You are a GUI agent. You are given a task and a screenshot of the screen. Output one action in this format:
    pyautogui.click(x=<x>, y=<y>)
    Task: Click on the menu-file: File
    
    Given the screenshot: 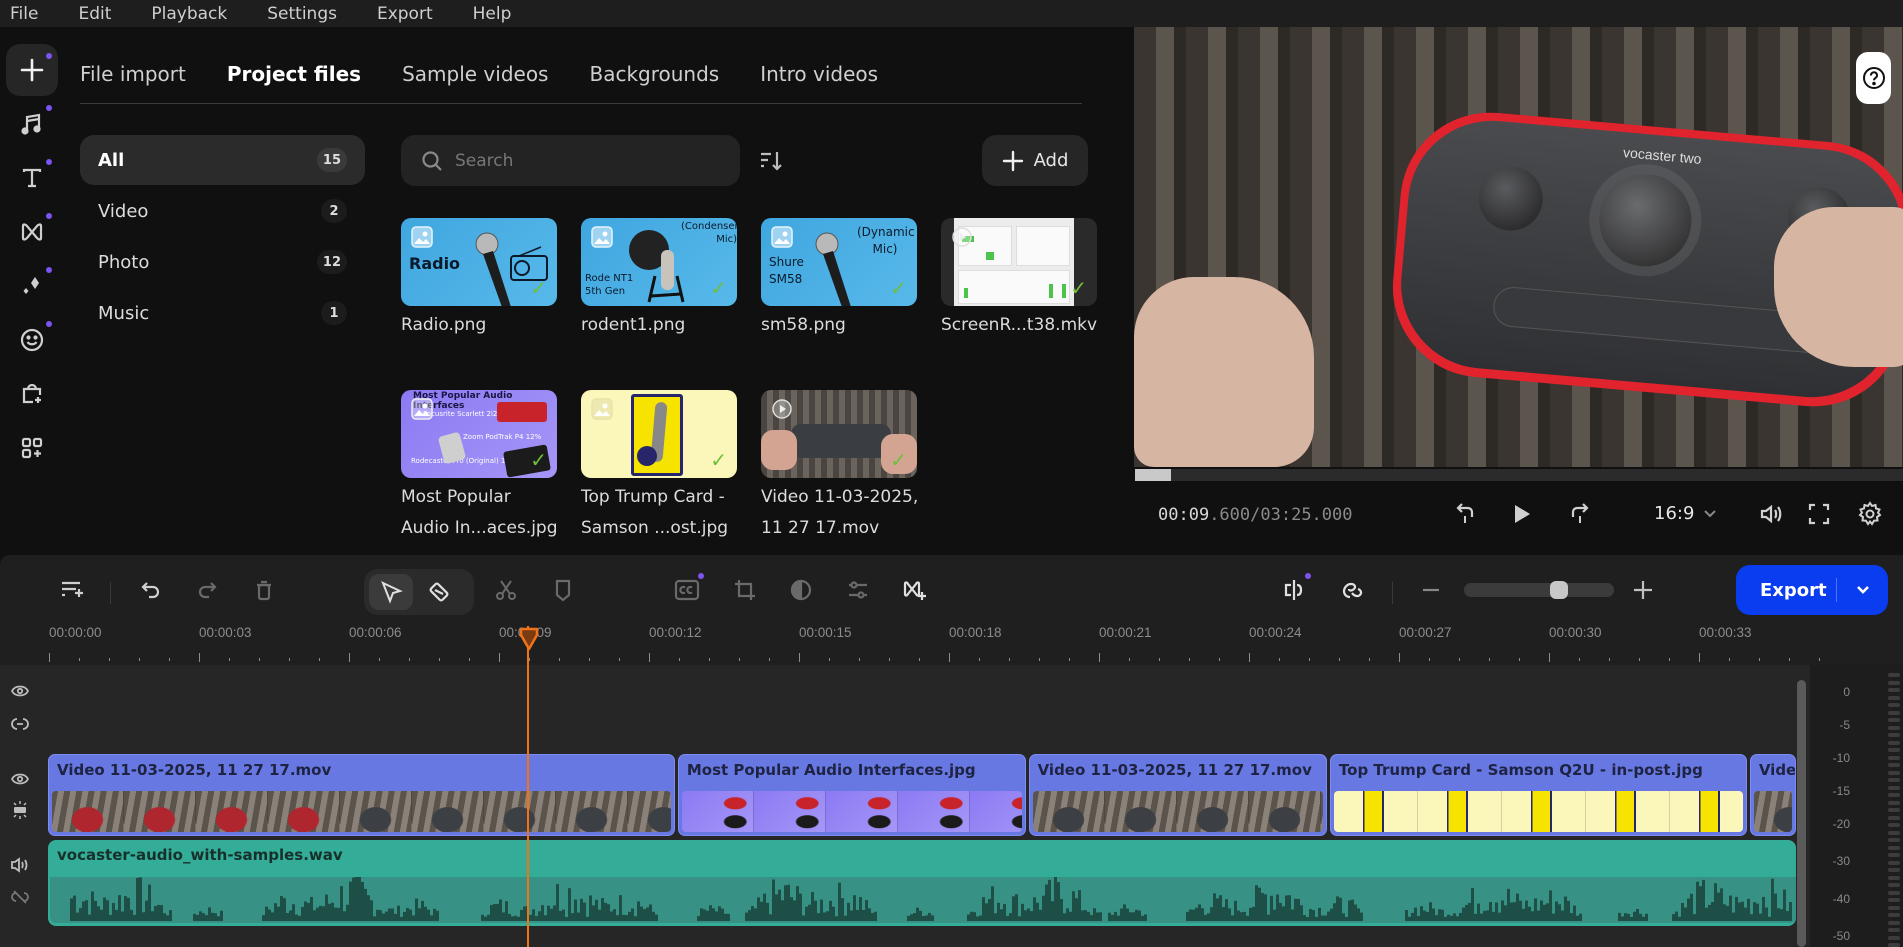 What is the action you would take?
    pyautogui.click(x=25, y=14)
    